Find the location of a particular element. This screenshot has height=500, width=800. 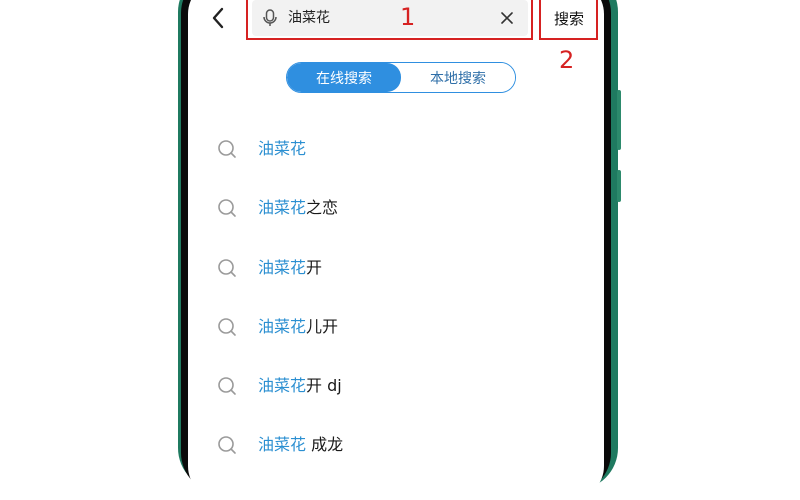

list-item: 油菜花开 is located at coordinates (269, 268).